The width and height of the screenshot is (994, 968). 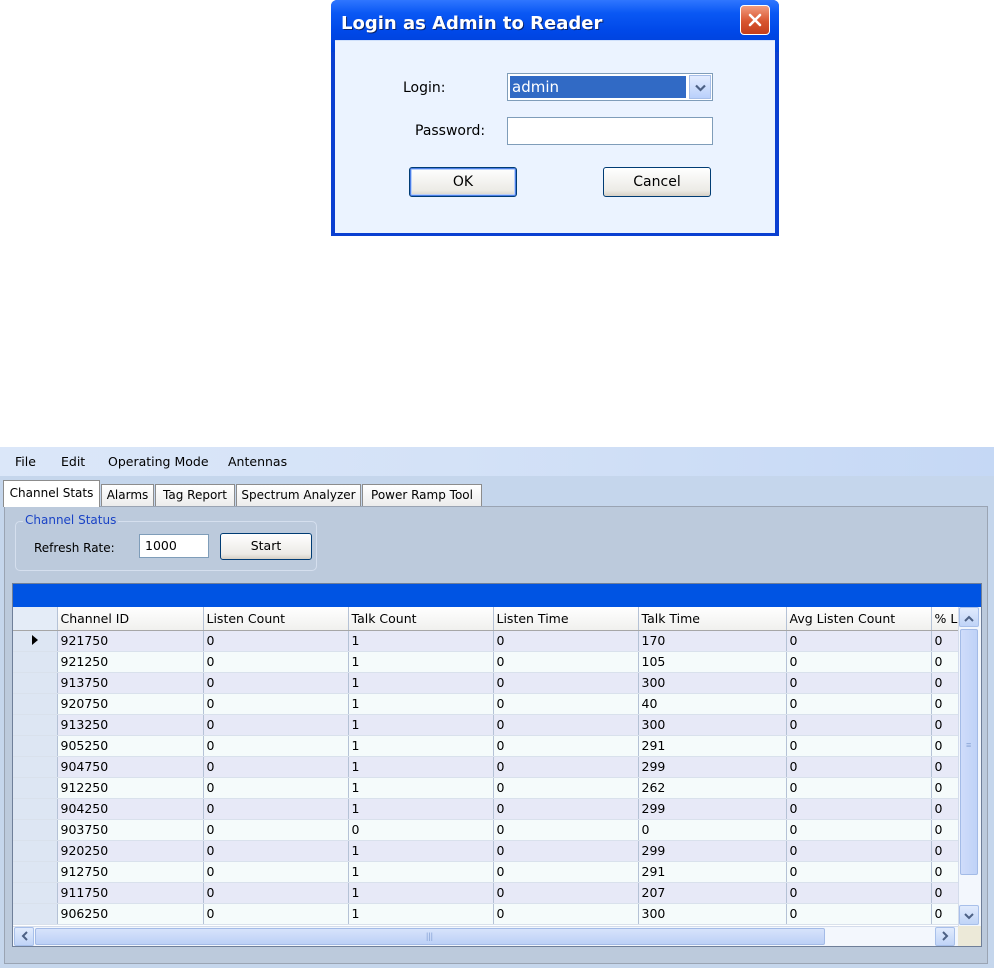 What do you see at coordinates (421, 619) in the screenshot?
I see `column-header: Talk Count` at bounding box center [421, 619].